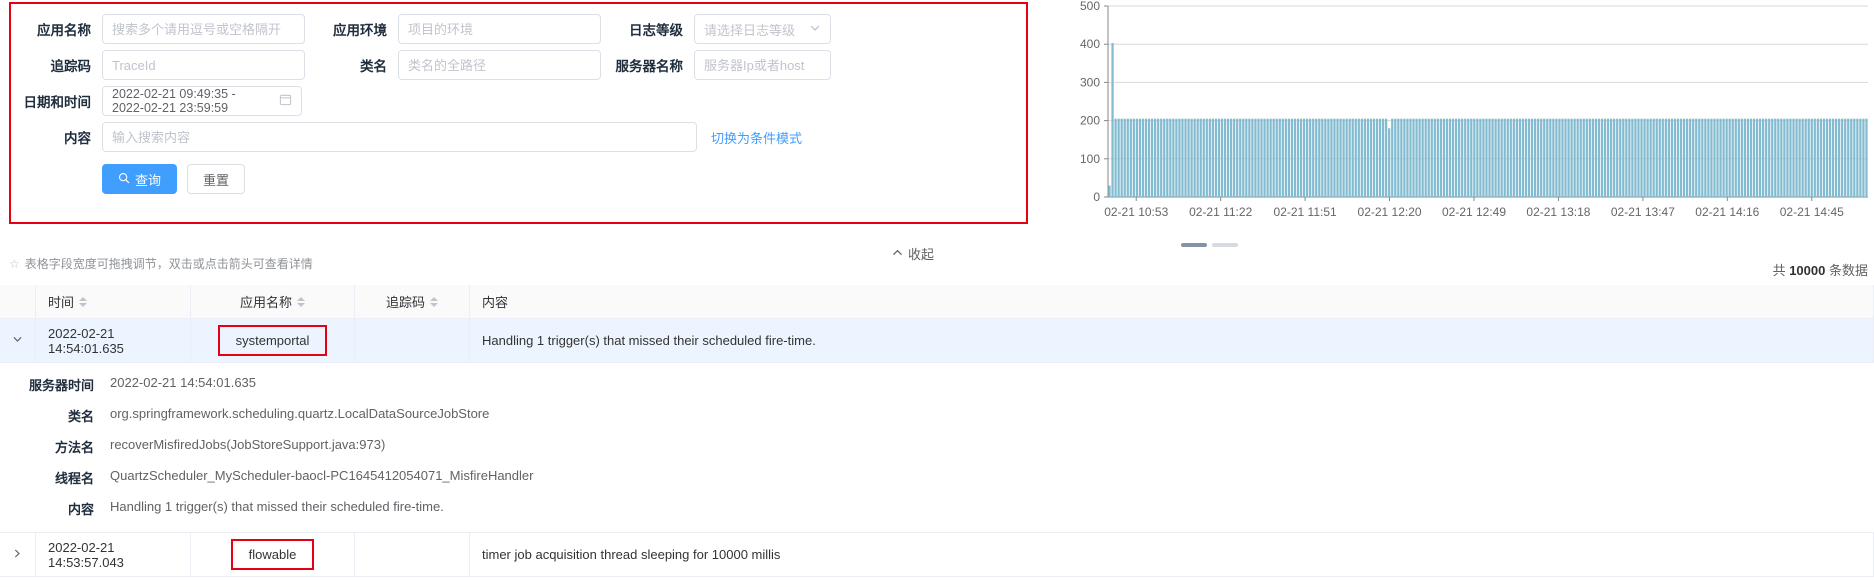 This screenshot has width=1874, height=587. What do you see at coordinates (1172, 301) in the screenshot?
I see `th-content: 内容` at bounding box center [1172, 301].